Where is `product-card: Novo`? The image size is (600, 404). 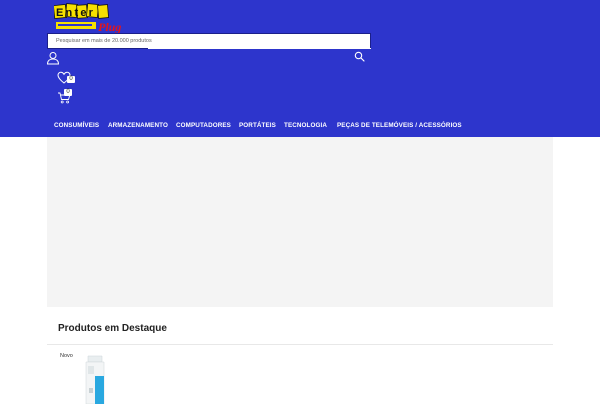
product-card: Novo is located at coordinates (96, 377).